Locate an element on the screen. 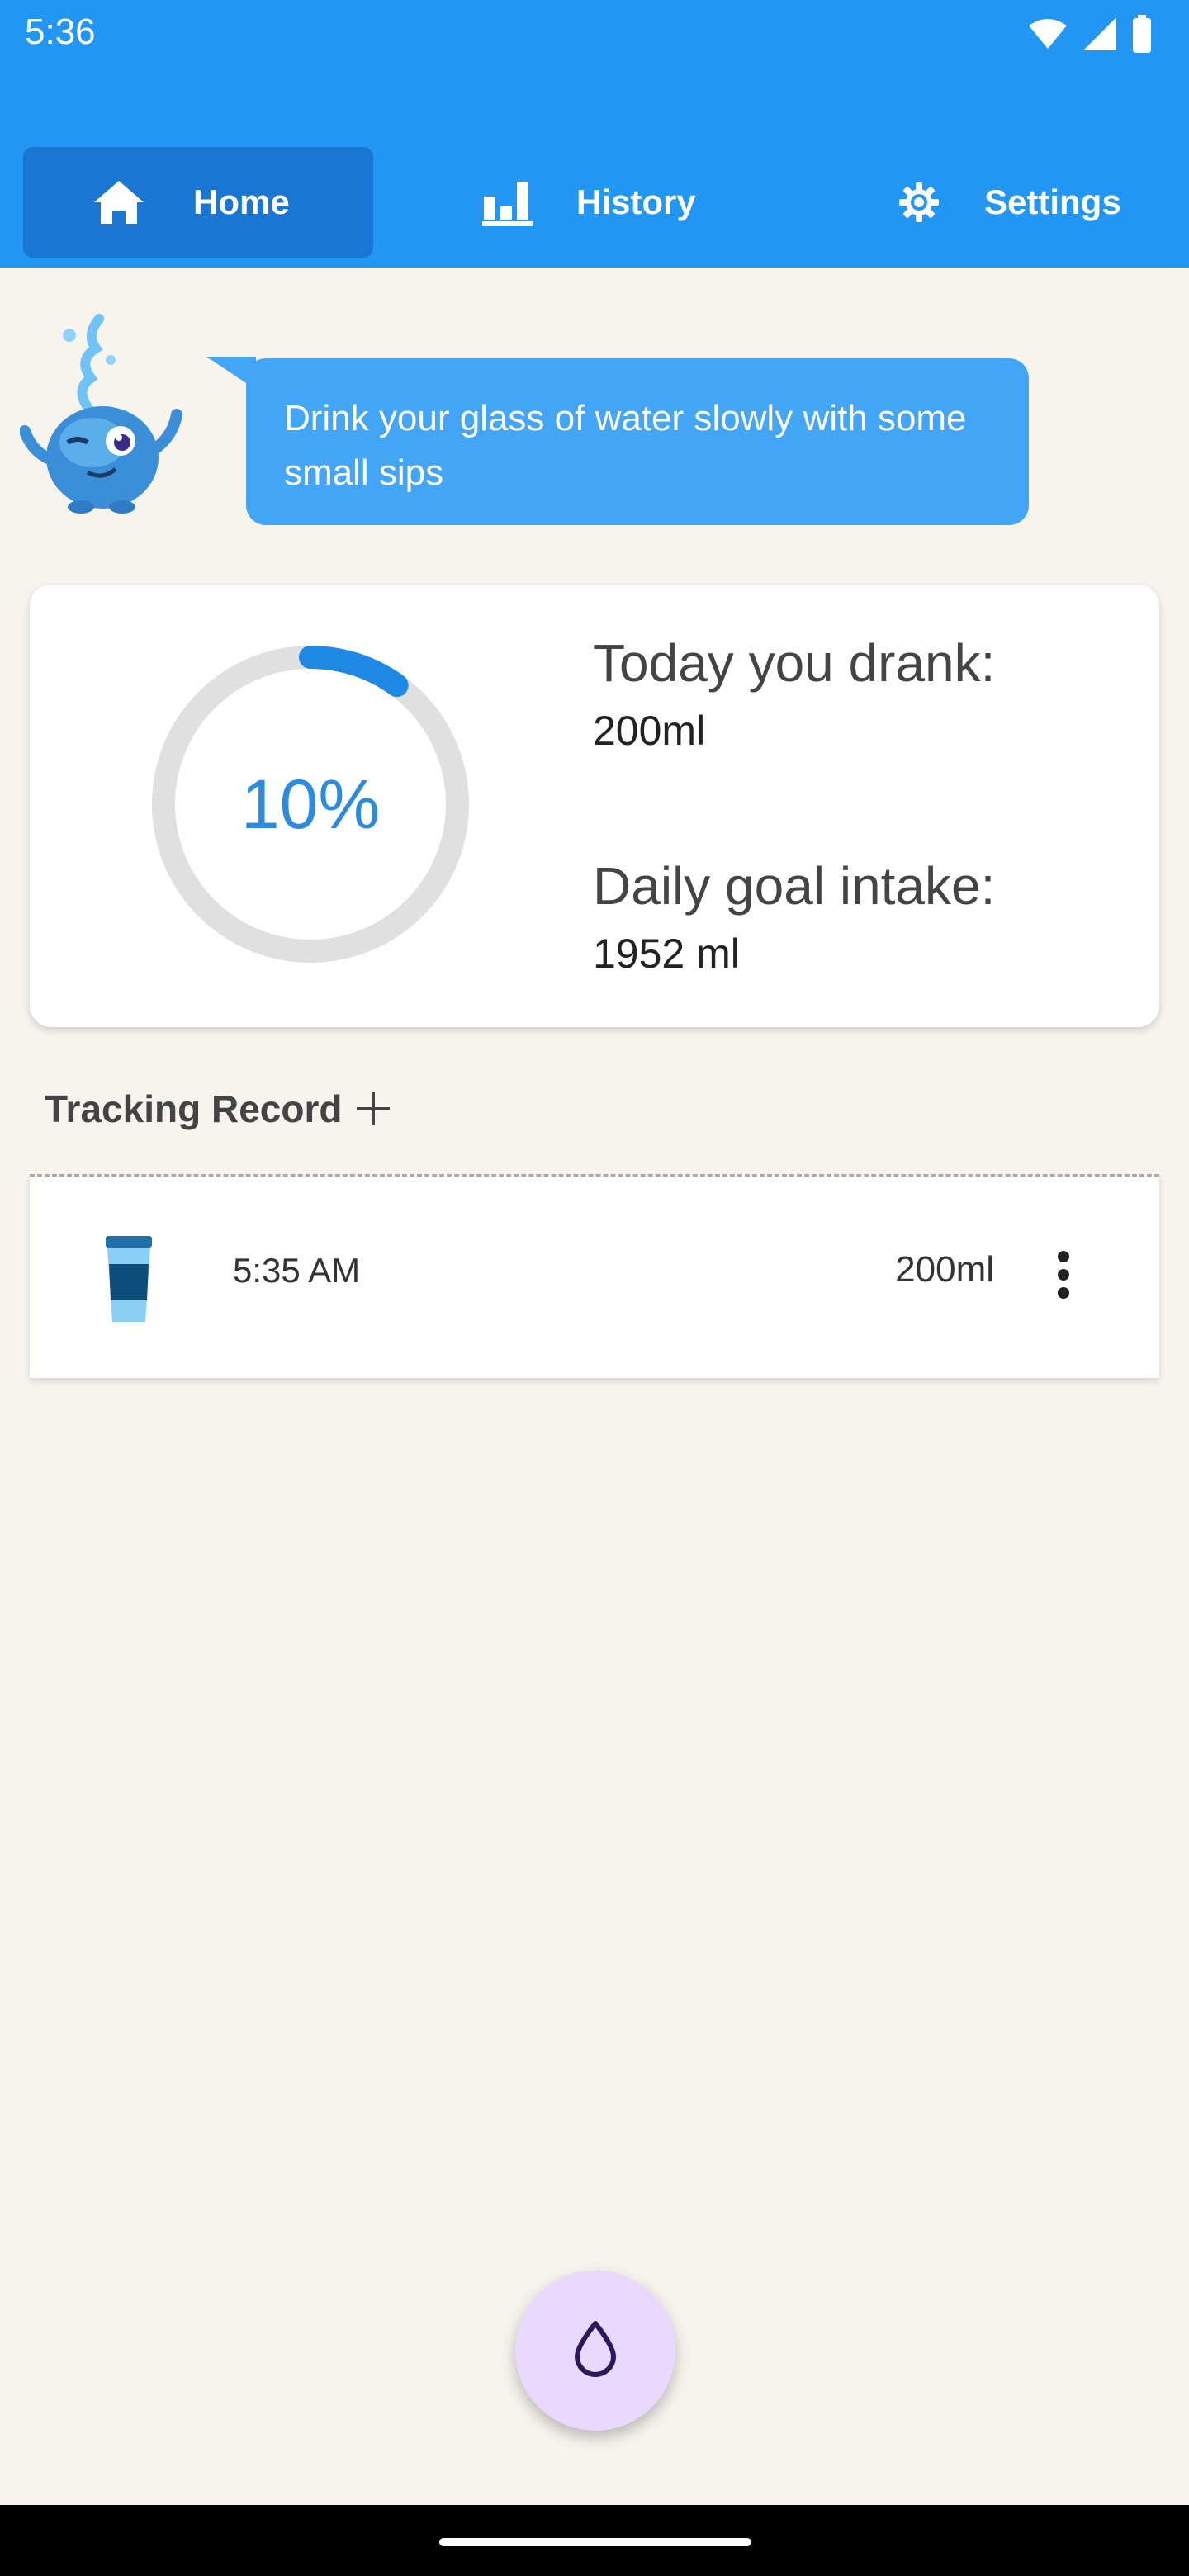 This screenshot has width=1189, height=2576. wifi-icon is located at coordinates (1048, 34).